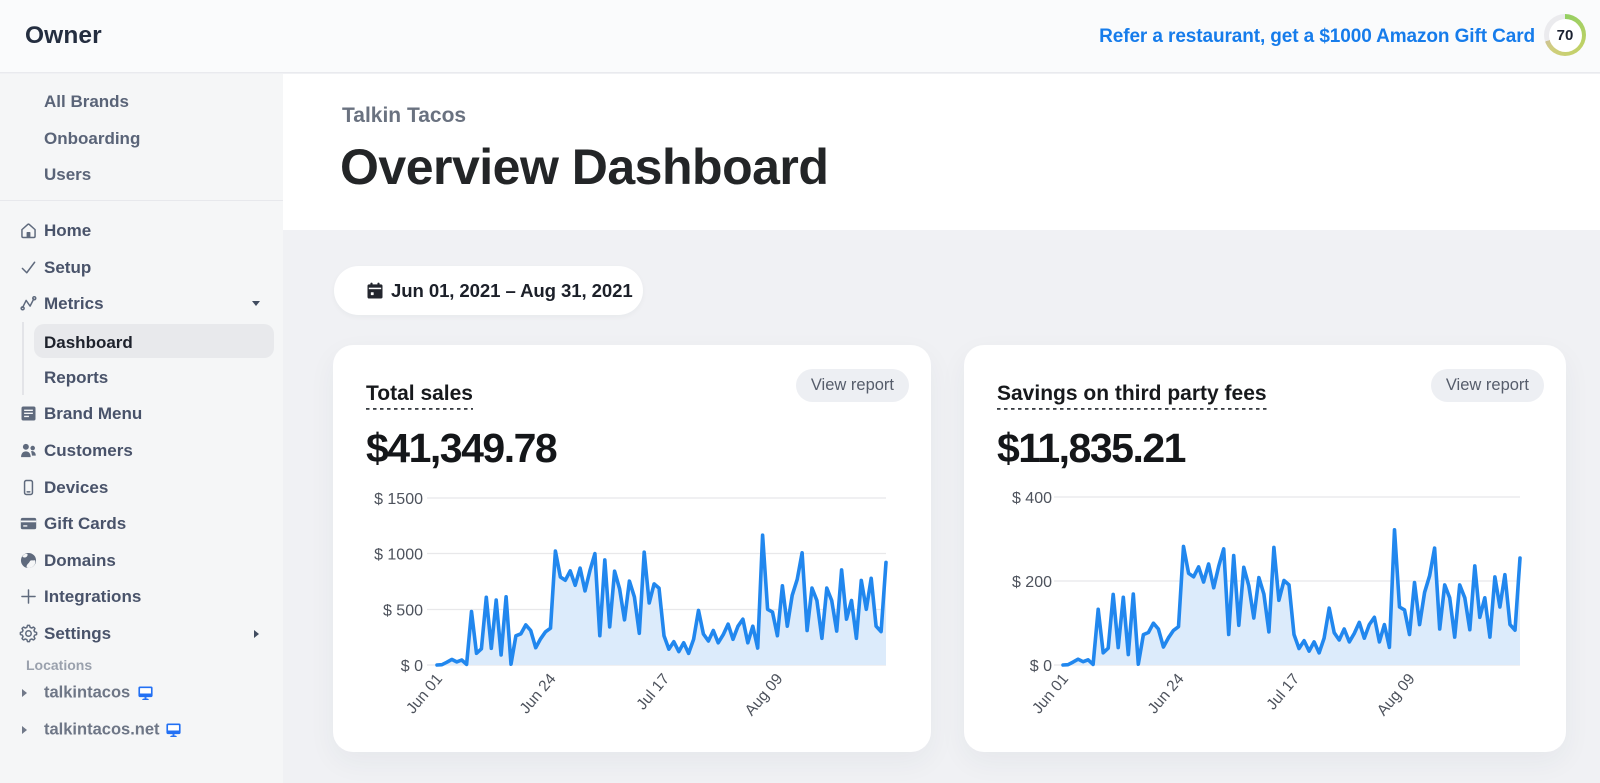 The height and width of the screenshot is (783, 1600). What do you see at coordinates (1032, 498) in the screenshot?
I see `svg-text: $ 400` at bounding box center [1032, 498].